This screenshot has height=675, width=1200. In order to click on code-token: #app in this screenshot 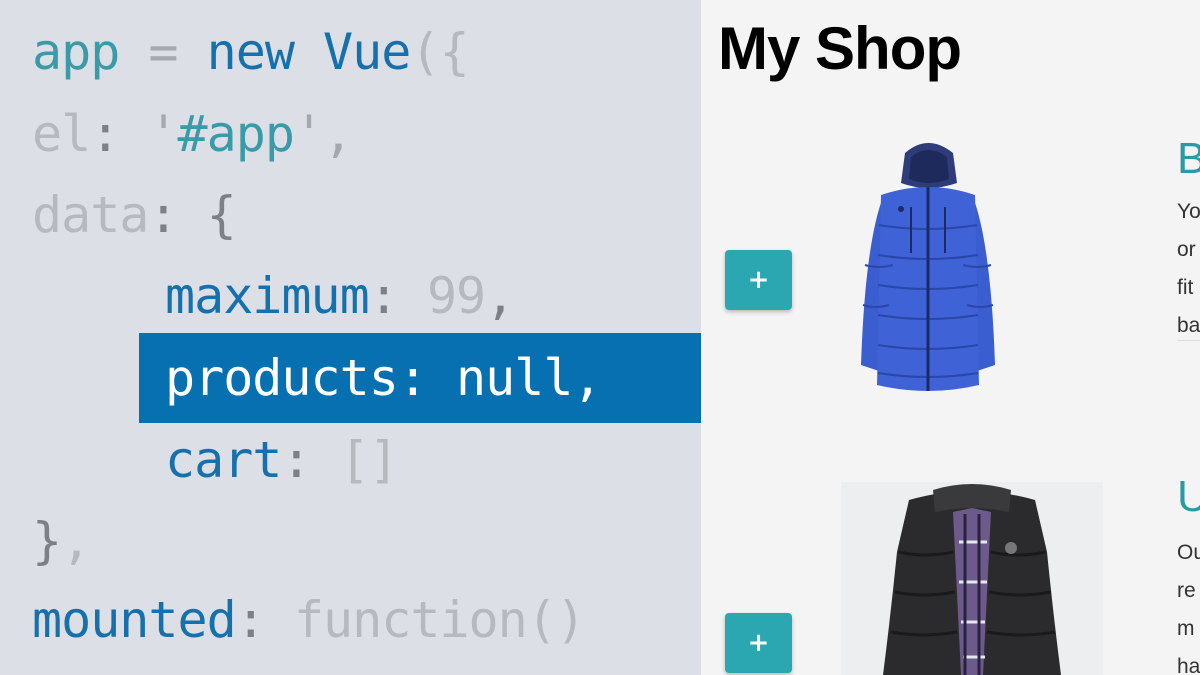, I will do `click(236, 134)`.